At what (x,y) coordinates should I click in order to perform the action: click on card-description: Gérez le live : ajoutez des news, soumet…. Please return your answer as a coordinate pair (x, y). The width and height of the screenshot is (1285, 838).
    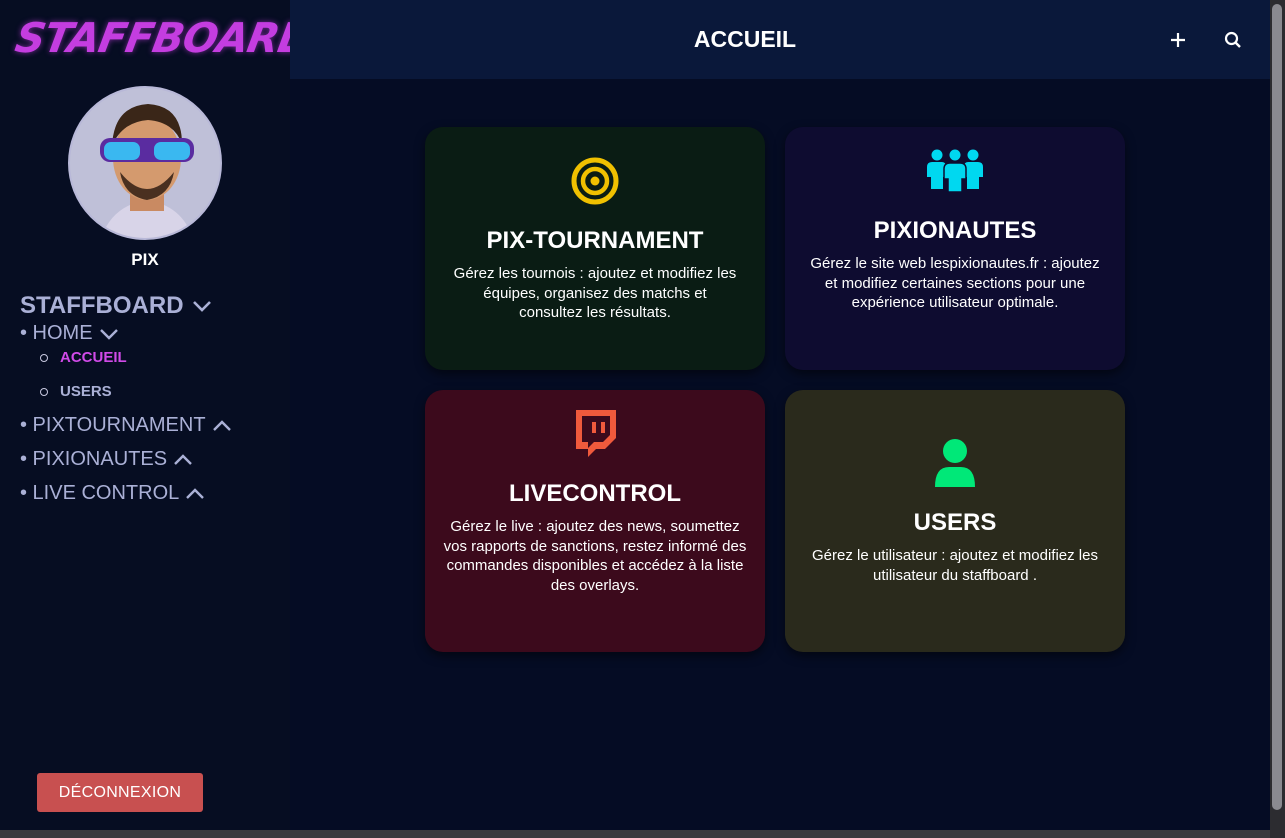
    Looking at the image, I should click on (595, 556).